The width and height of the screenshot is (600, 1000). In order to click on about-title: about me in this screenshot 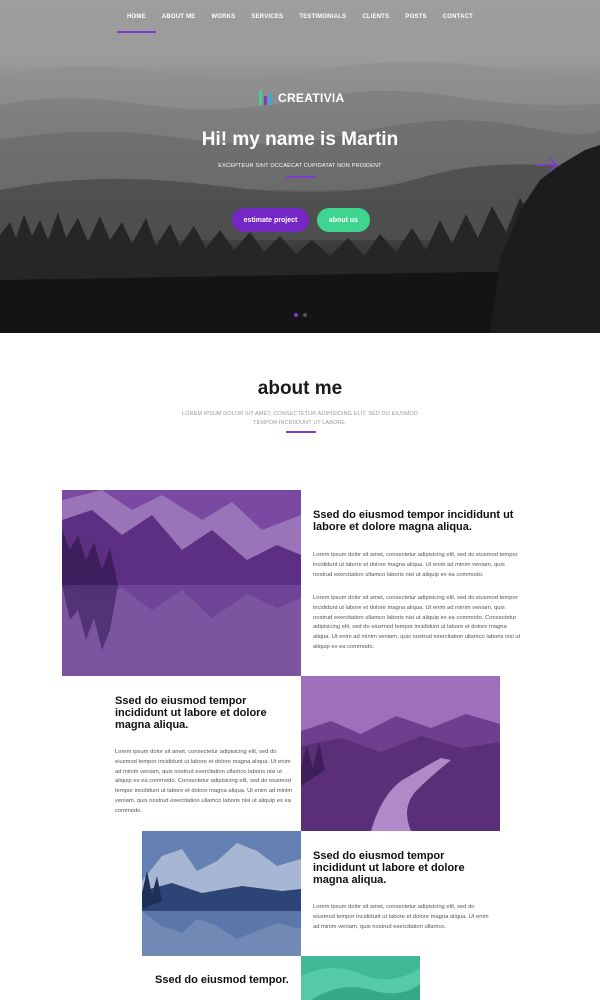, I will do `click(300, 388)`.